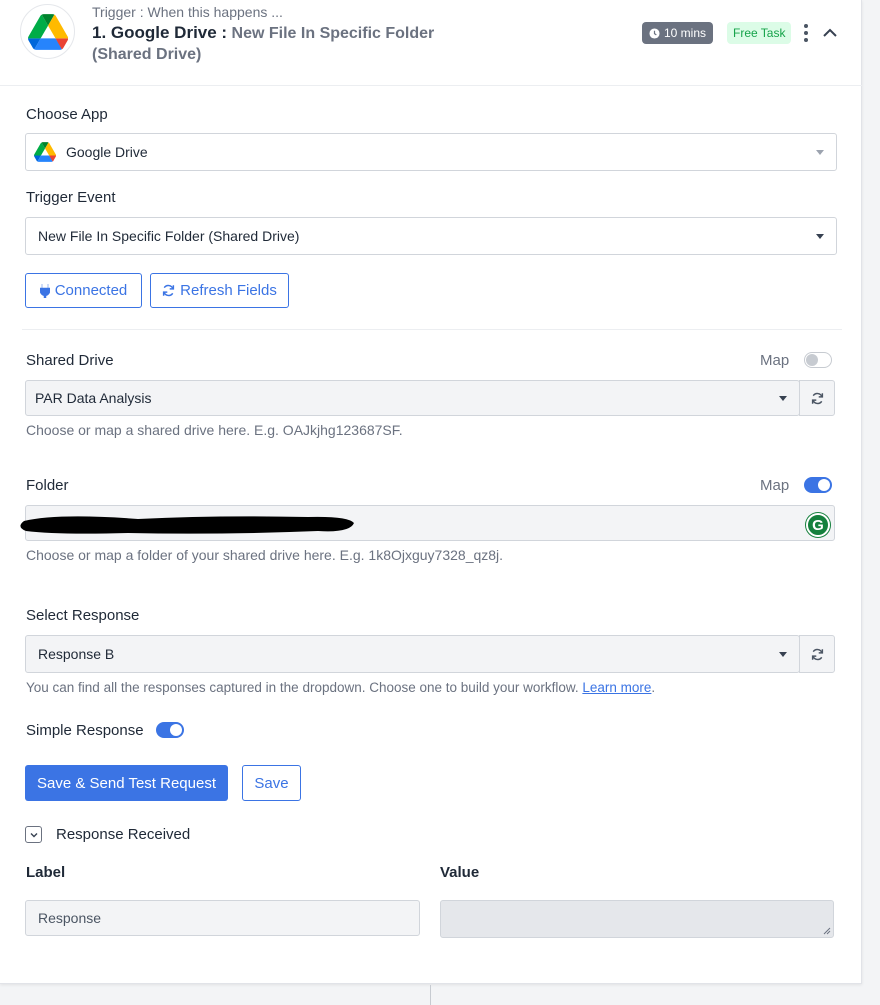 The width and height of the screenshot is (880, 1005). I want to click on choose-app-select: Google Drive, so click(431, 152).